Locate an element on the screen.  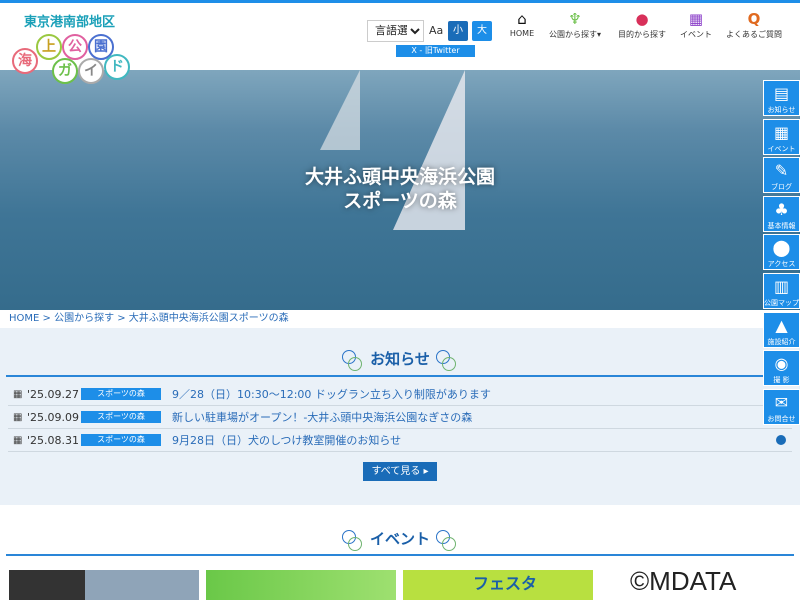
sidebar-info-button: ♣ 基本情報 is located at coordinates (781, 213).